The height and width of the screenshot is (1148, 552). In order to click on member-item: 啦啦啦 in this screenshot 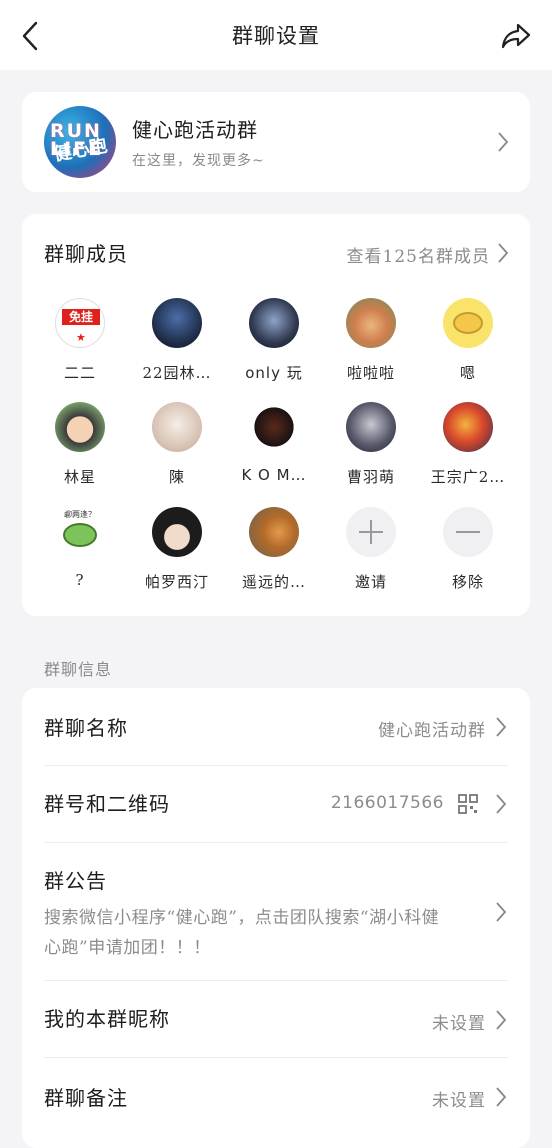, I will do `click(371, 348)`.